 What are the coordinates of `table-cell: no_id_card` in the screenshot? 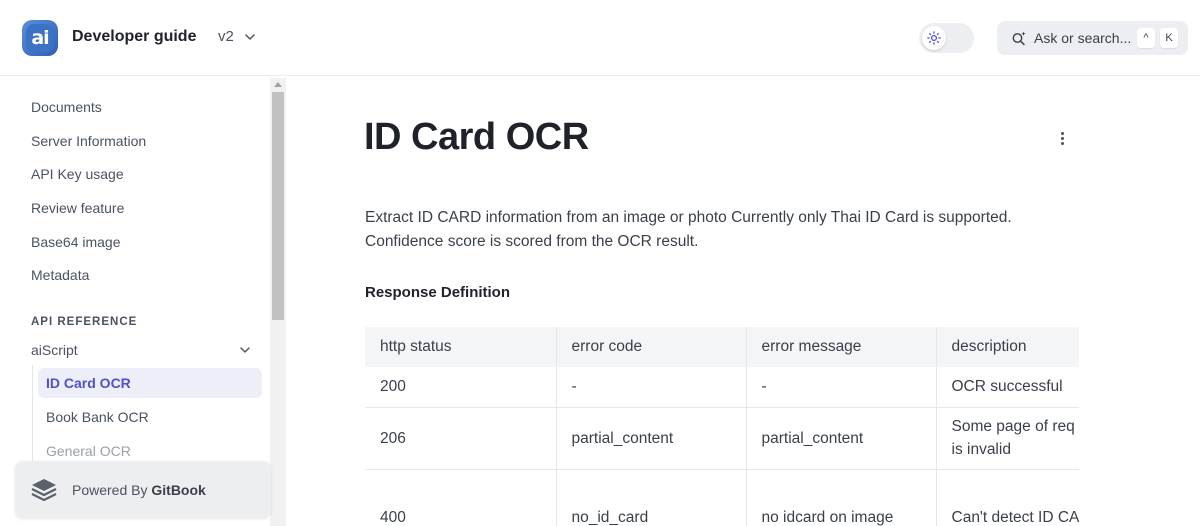 It's located at (651, 497).